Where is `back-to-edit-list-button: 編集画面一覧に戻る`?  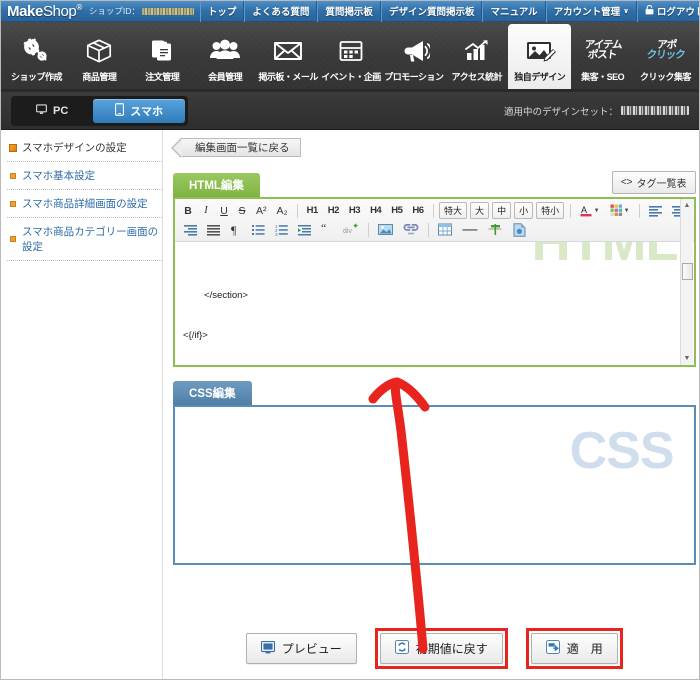 back-to-edit-list-button: 編集画面一覧に戻る is located at coordinates (236, 148).